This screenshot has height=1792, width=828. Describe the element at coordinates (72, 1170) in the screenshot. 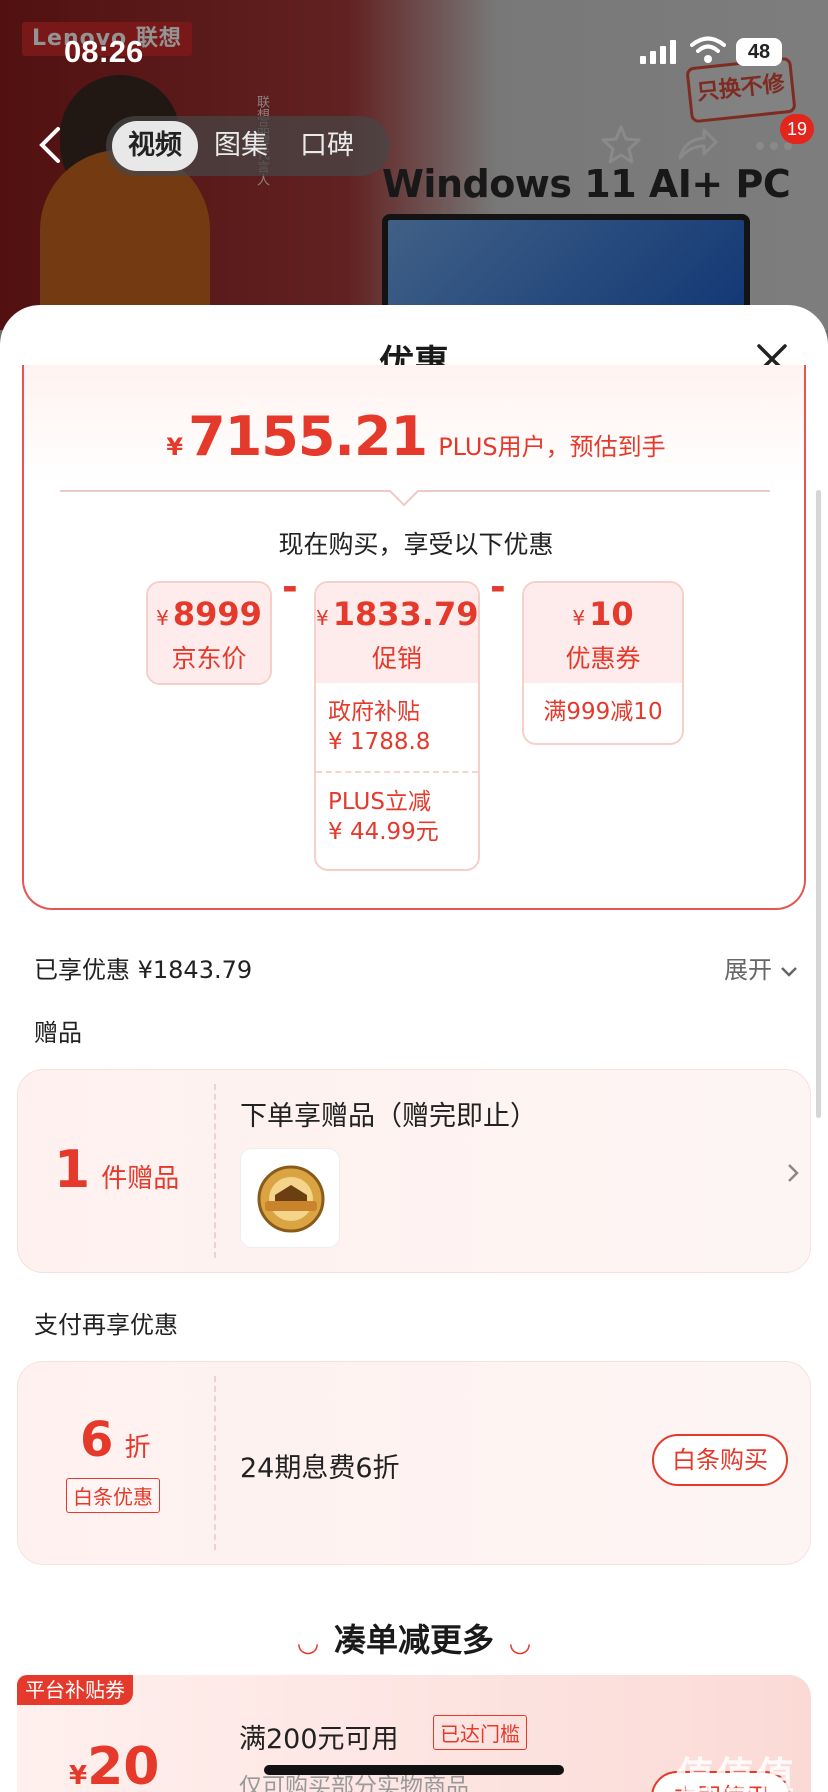

I see `gift-count-number: 1` at that location.